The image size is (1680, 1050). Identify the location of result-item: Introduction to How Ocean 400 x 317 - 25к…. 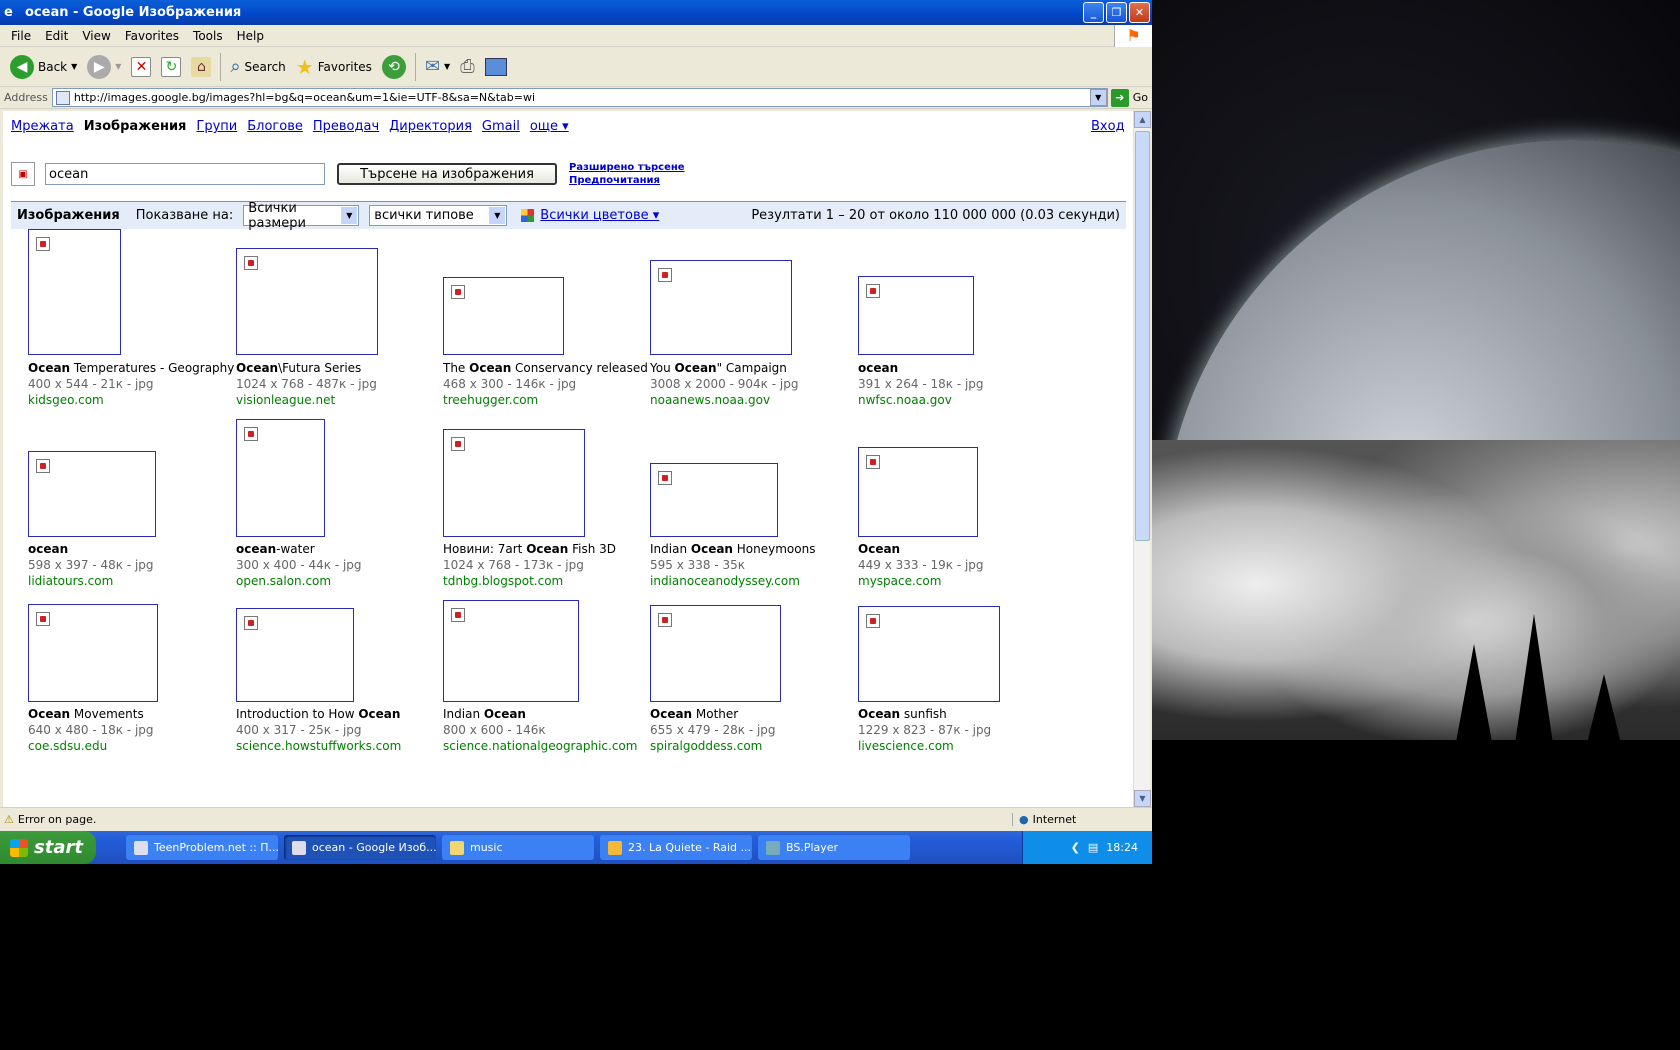
(341, 681).